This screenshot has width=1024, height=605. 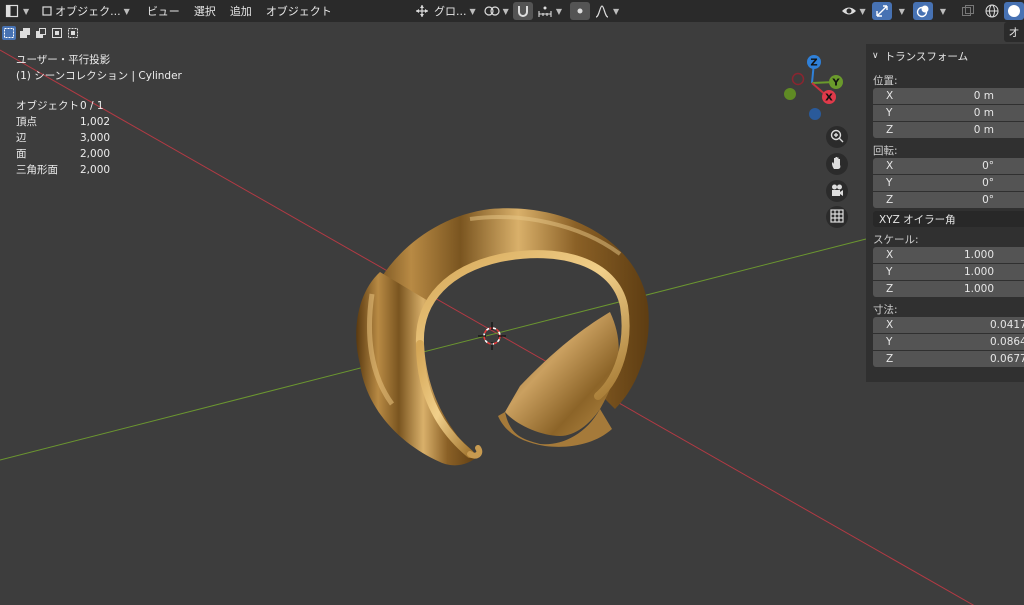 What do you see at coordinates (837, 191) in the screenshot?
I see `camera-view-button` at bounding box center [837, 191].